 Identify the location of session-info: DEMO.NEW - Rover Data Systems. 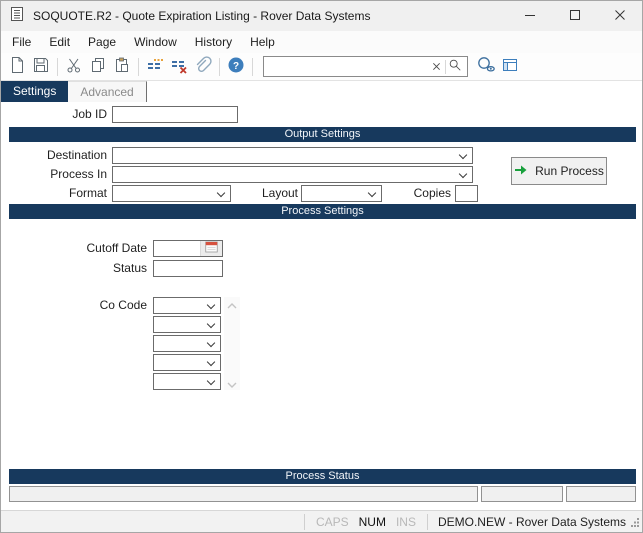
(531, 521).